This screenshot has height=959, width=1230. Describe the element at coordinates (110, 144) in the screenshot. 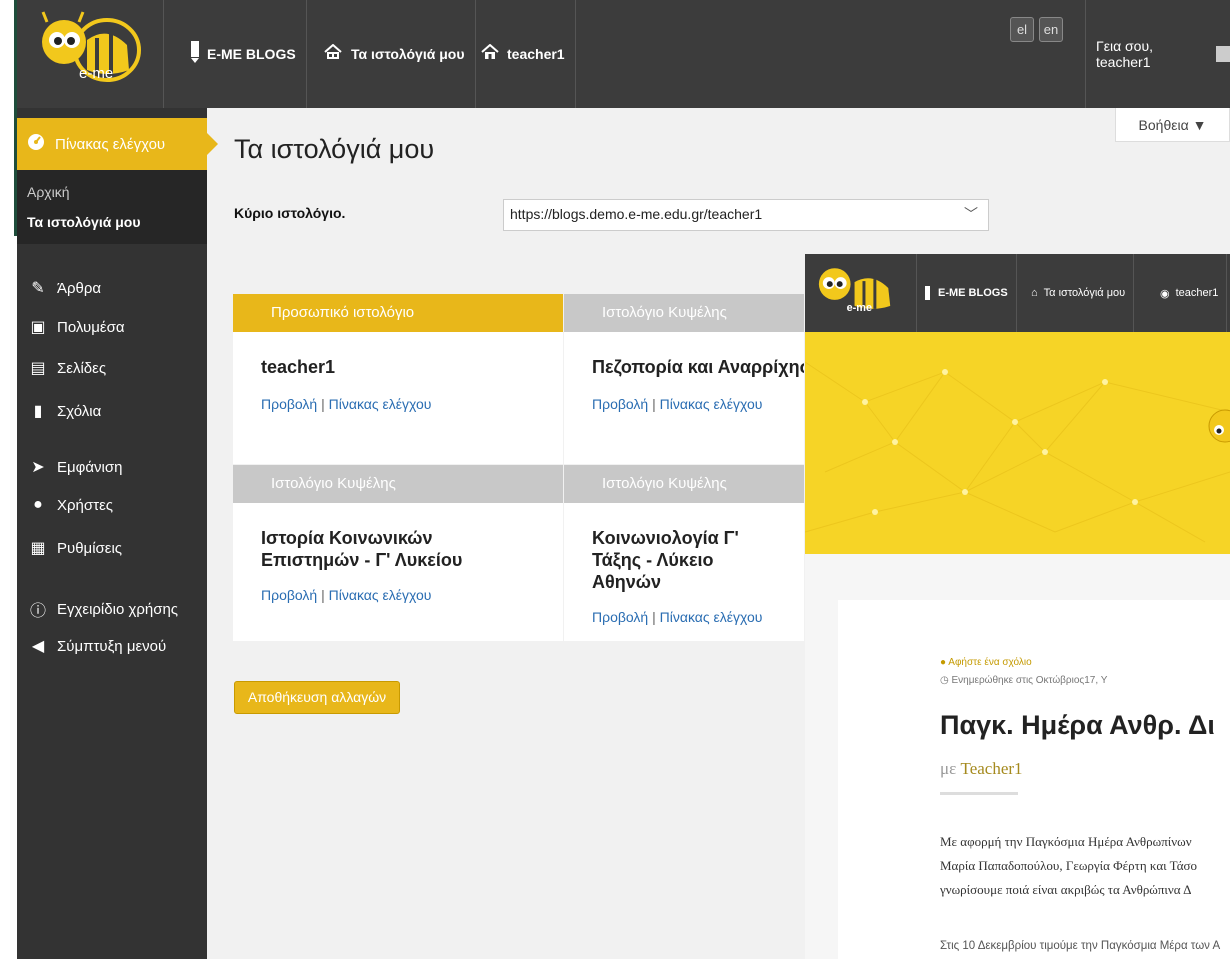

I see `sidebar-item-label: Πίνακας ελέγχου` at that location.